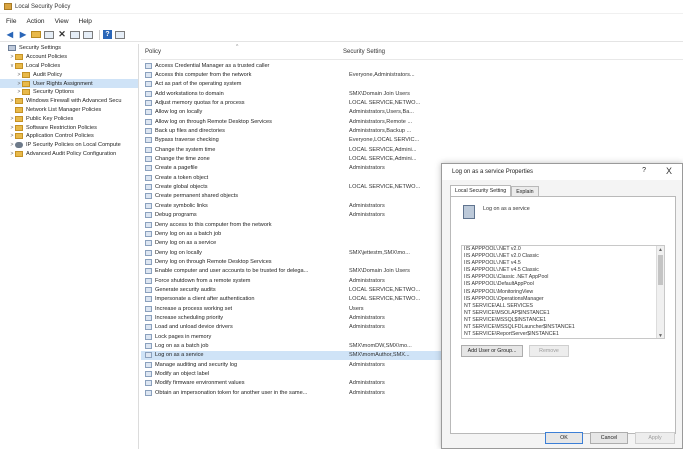  I want to click on menu-file: File, so click(11, 21).